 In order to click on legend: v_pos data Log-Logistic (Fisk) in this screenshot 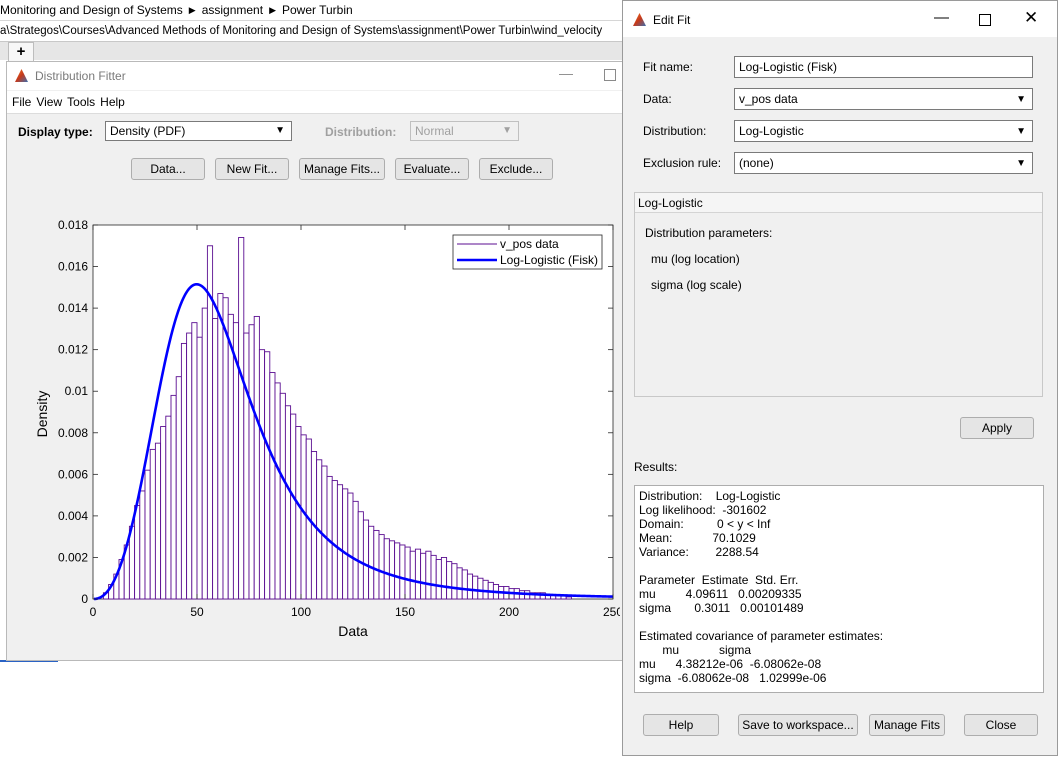, I will do `click(527, 252)`.